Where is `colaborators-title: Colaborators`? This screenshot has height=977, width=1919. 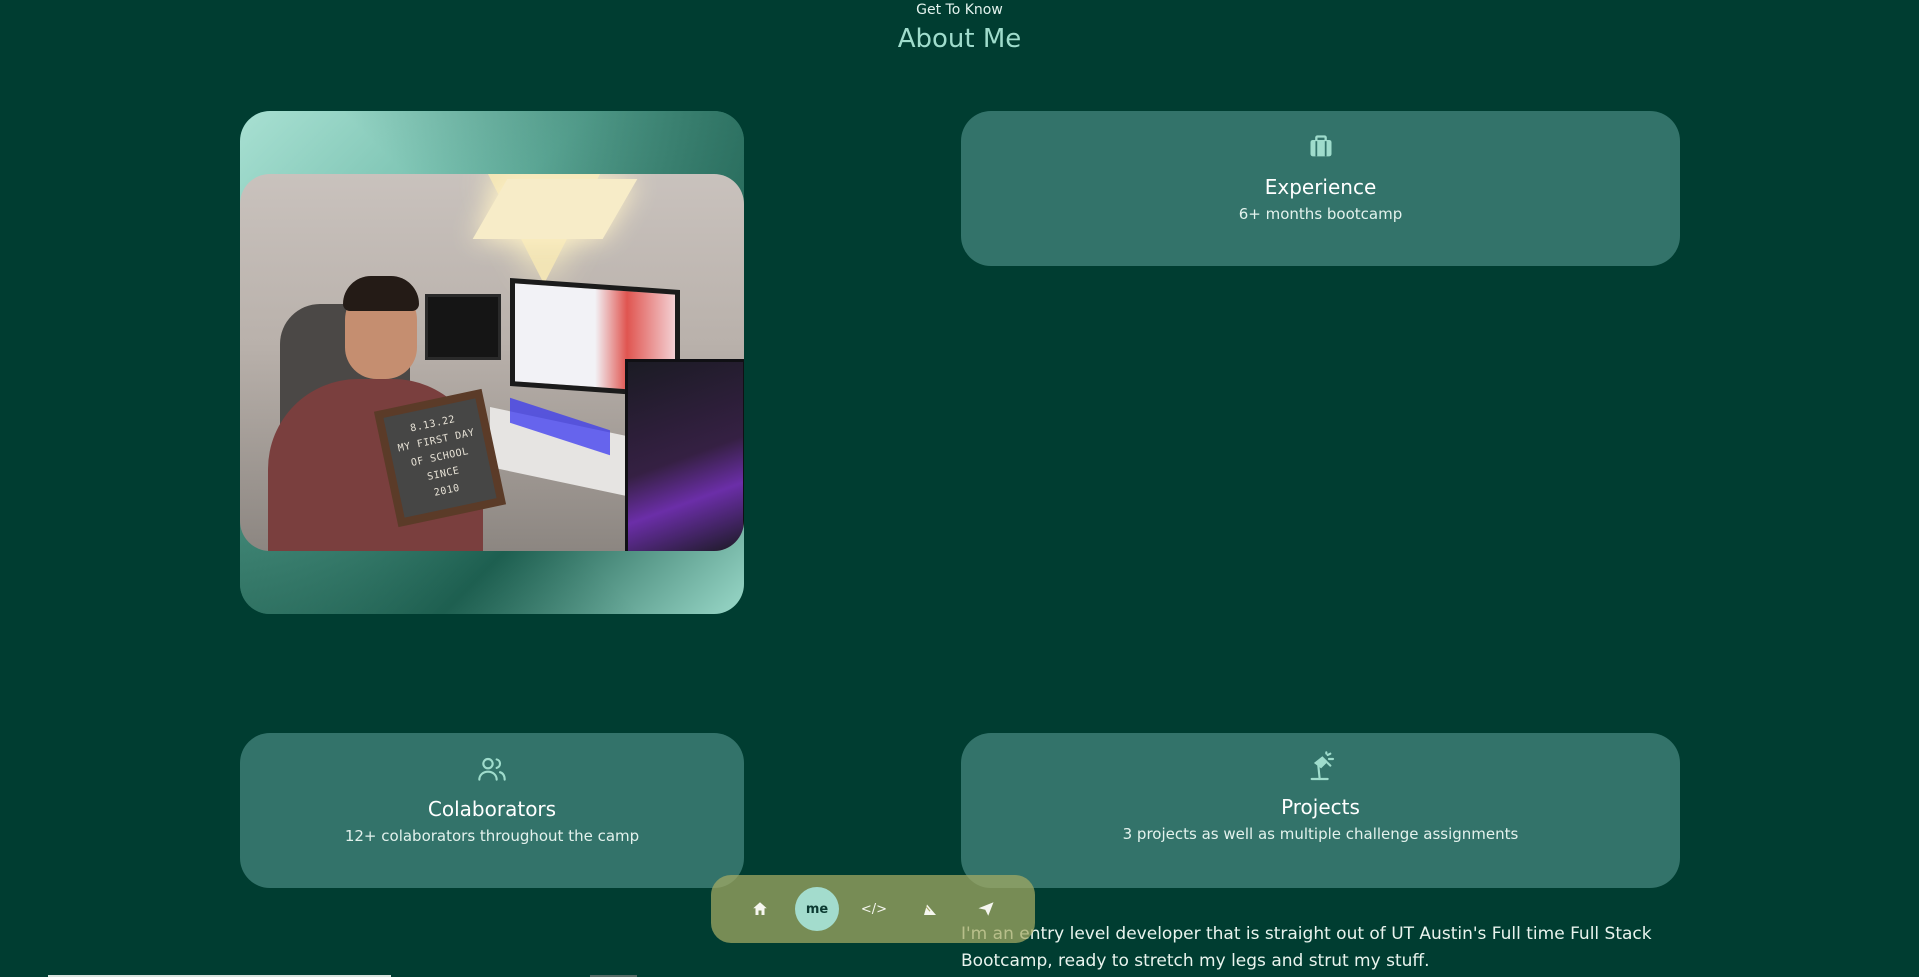 colaborators-title: Colaborators is located at coordinates (492, 809).